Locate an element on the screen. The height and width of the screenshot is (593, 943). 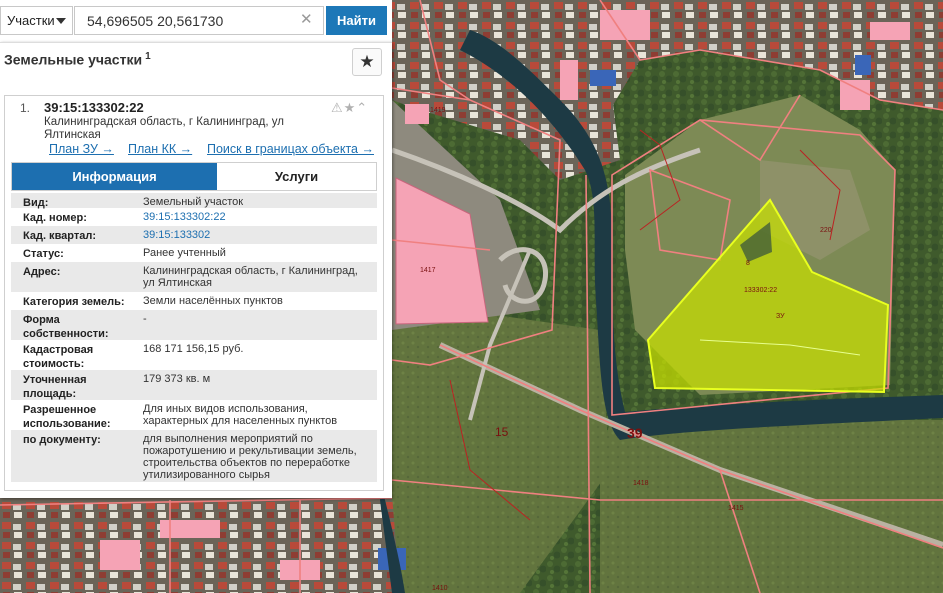
caret-down-icon is located at coordinates (61, 21).